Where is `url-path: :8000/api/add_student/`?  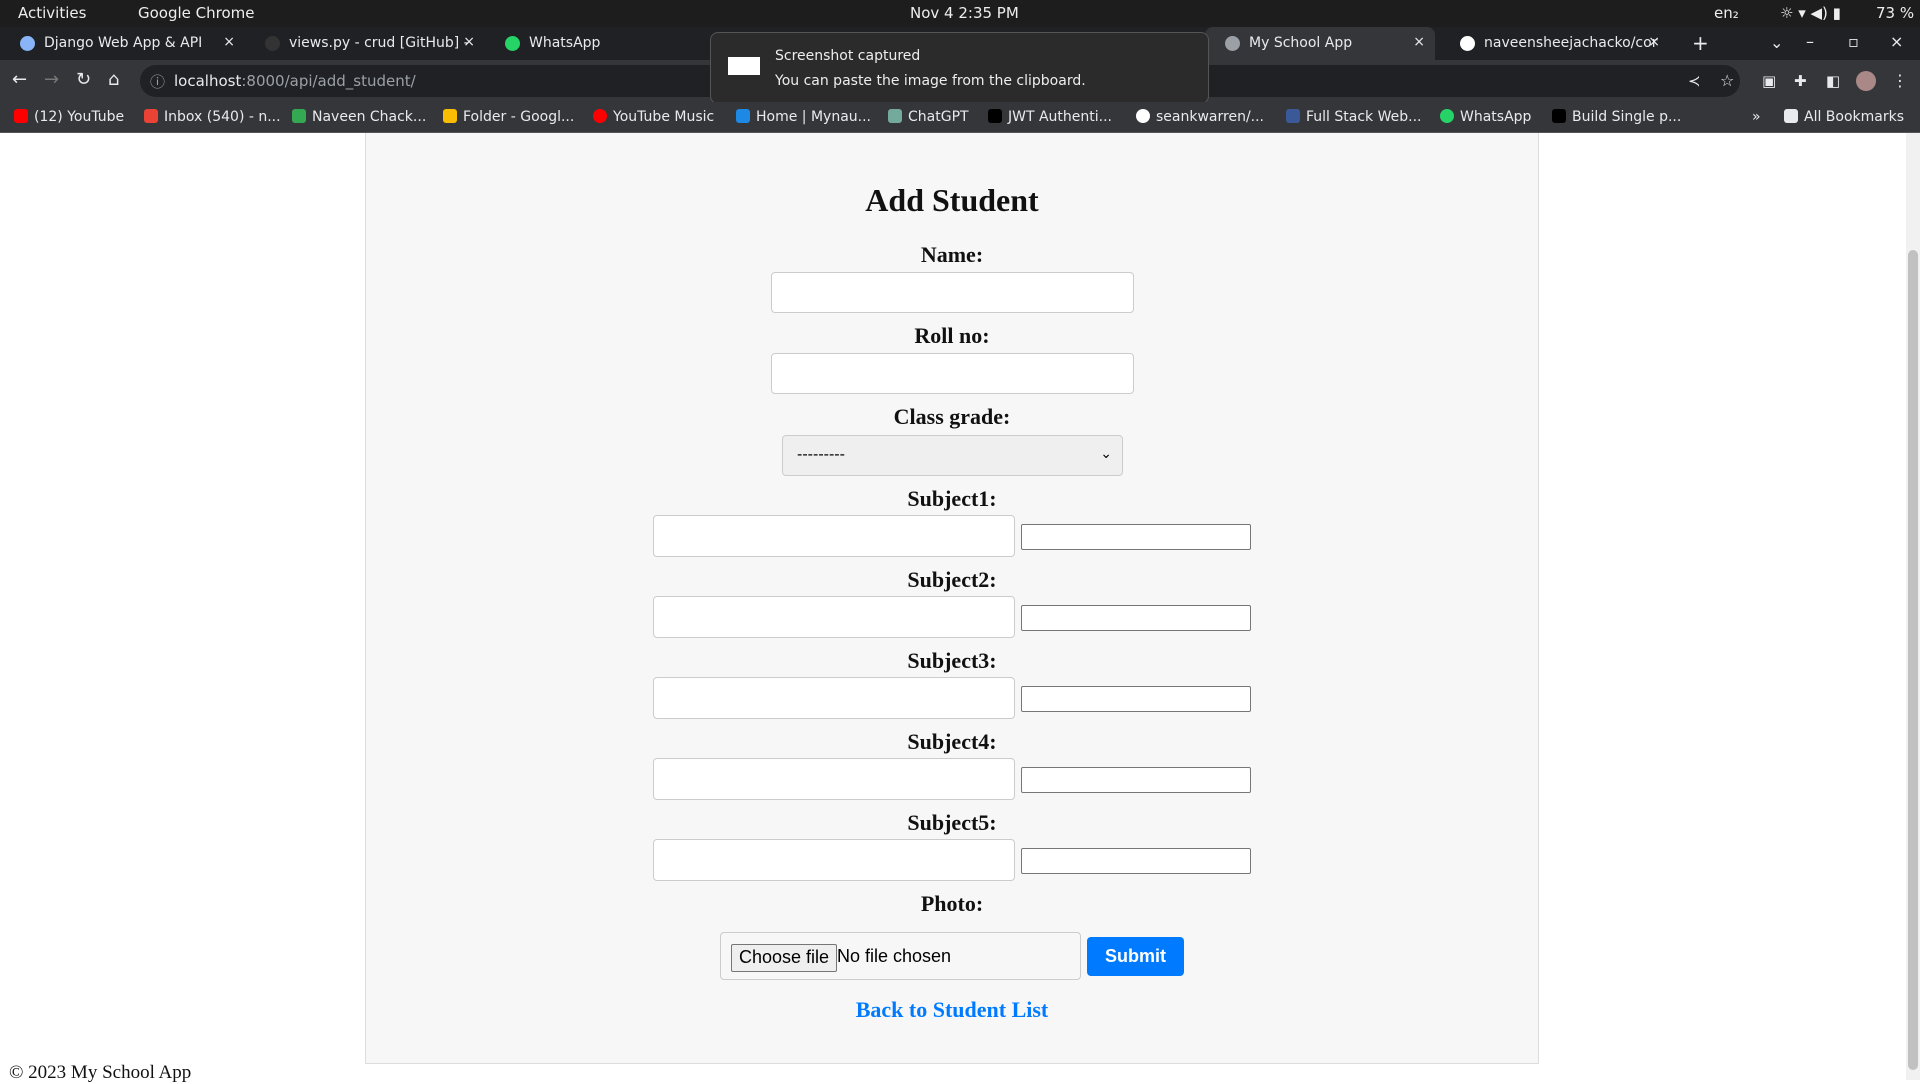 url-path: :8000/api/add_student/ is located at coordinates (328, 81).